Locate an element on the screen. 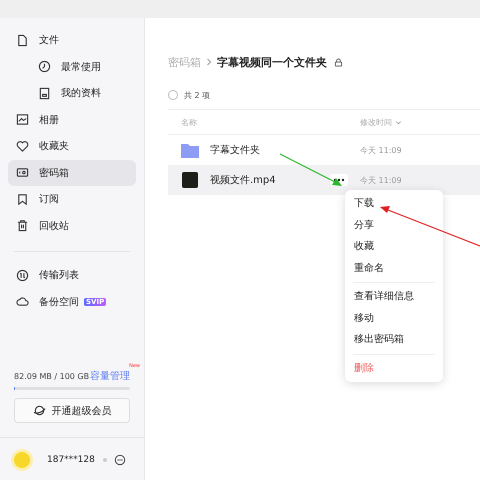 This screenshot has height=480, width=480. chevron-icon is located at coordinates (209, 62).